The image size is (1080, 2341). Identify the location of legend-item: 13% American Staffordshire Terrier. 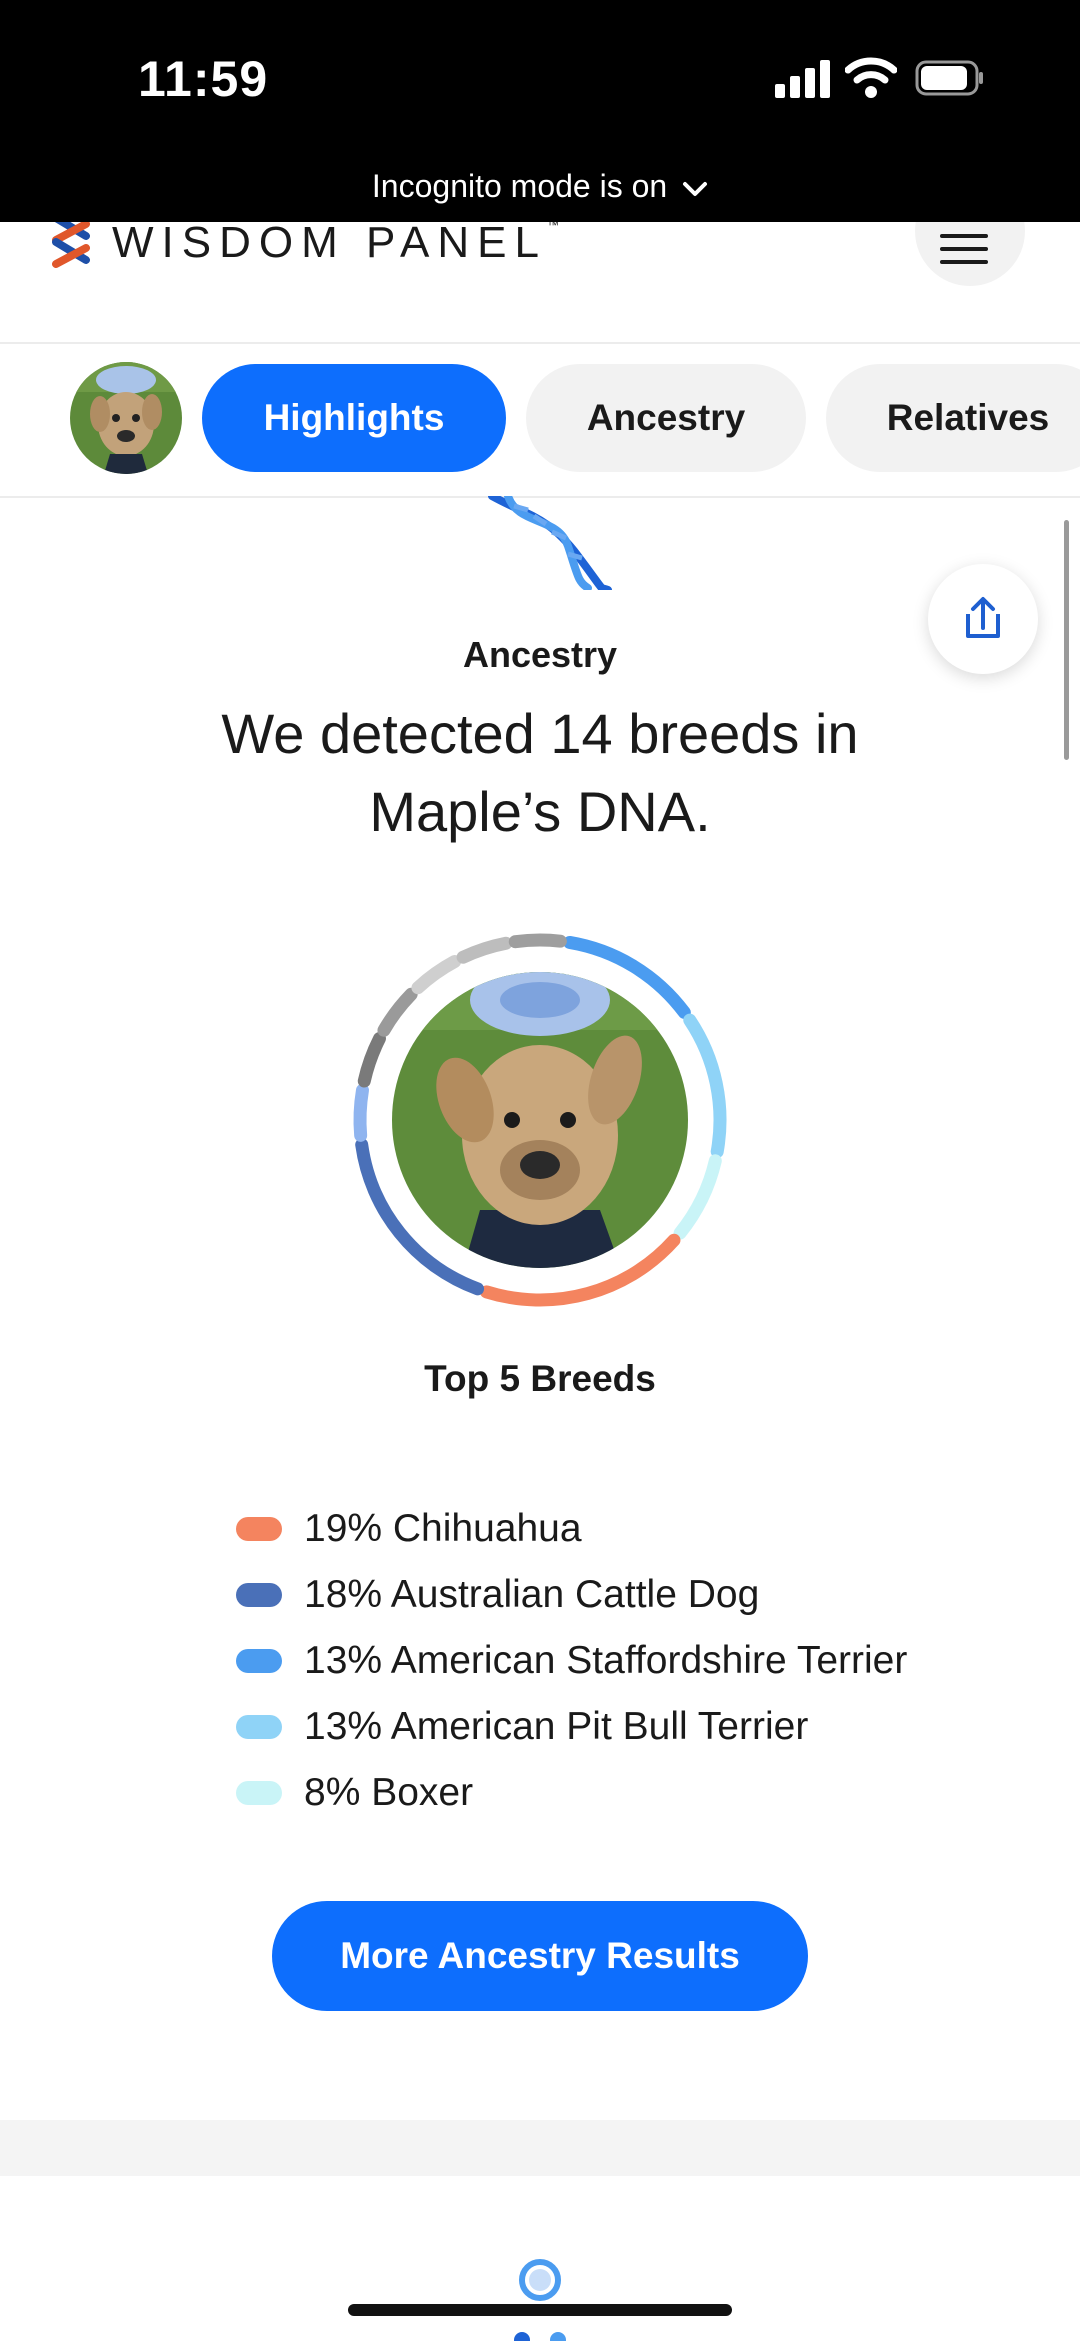
(571, 1661).